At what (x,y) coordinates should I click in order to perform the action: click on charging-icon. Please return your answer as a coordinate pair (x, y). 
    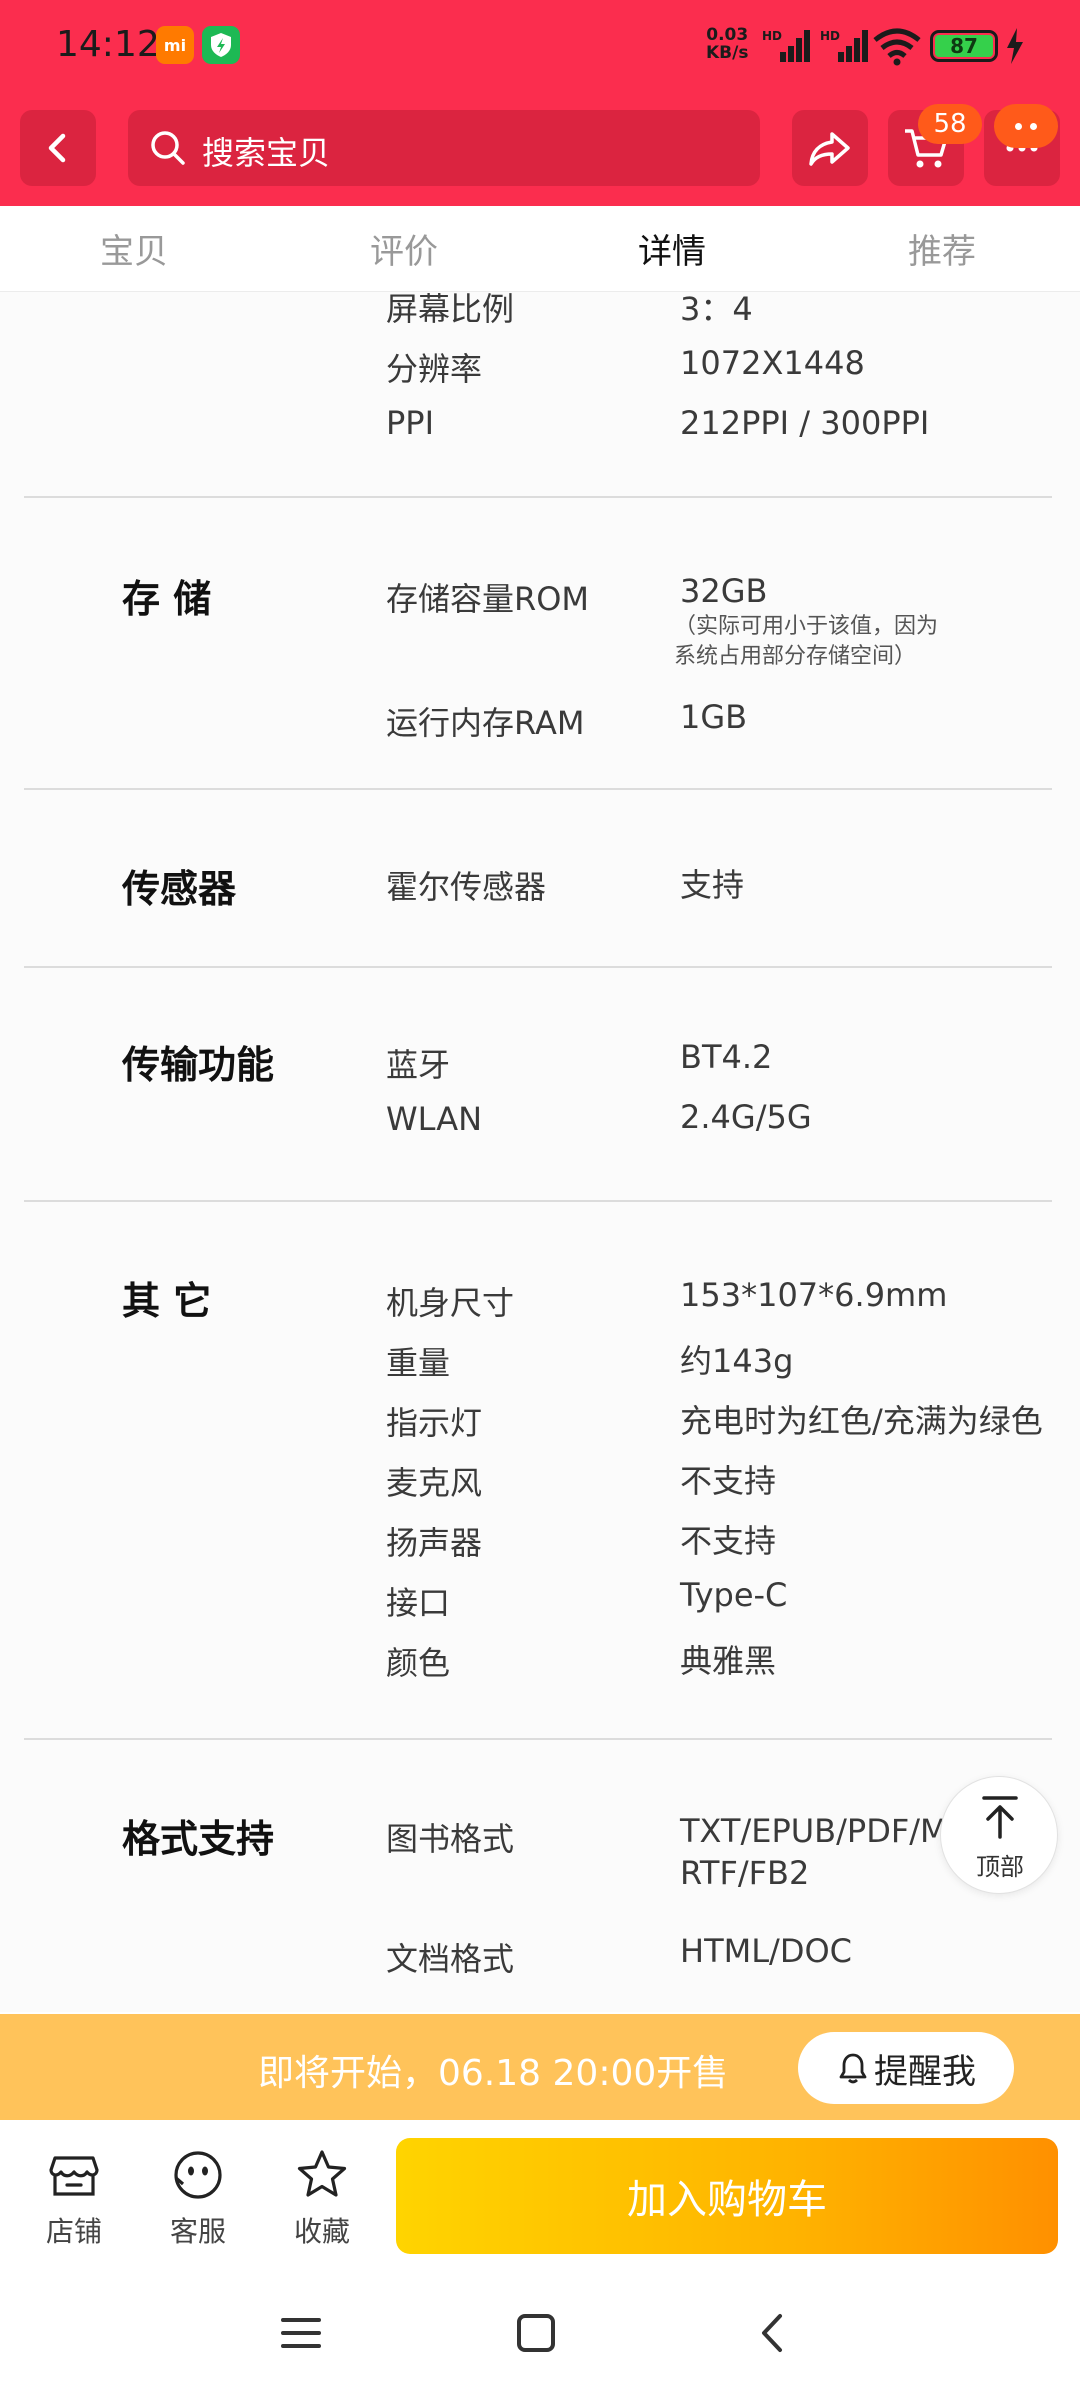
    Looking at the image, I should click on (1015, 48).